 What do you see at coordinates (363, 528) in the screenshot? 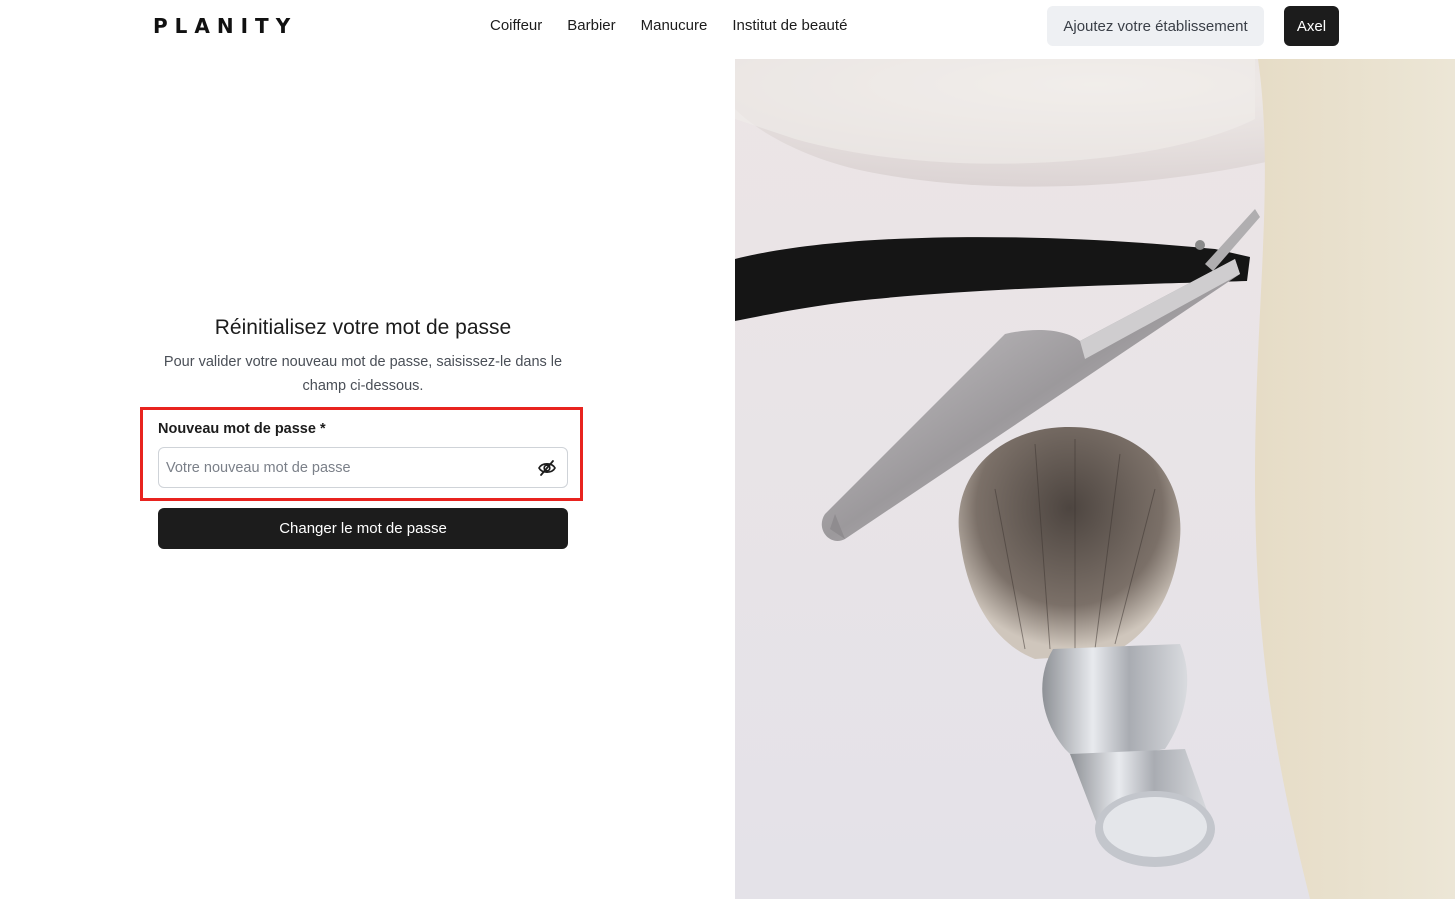
I see `change-password-button: Changer le mot de passe` at bounding box center [363, 528].